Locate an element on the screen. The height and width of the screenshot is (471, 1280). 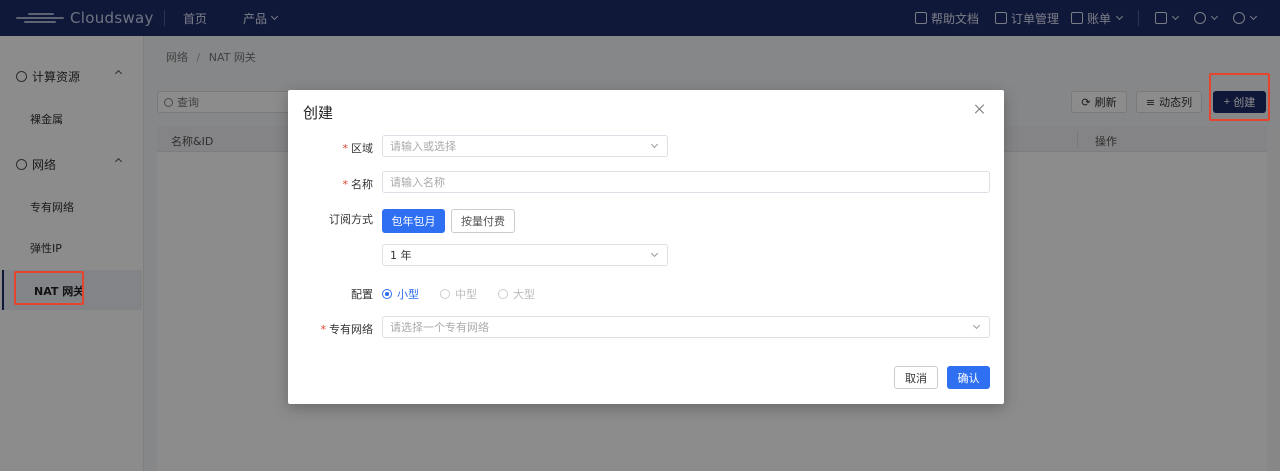
config-option-label: 中型 is located at coordinates (466, 294).